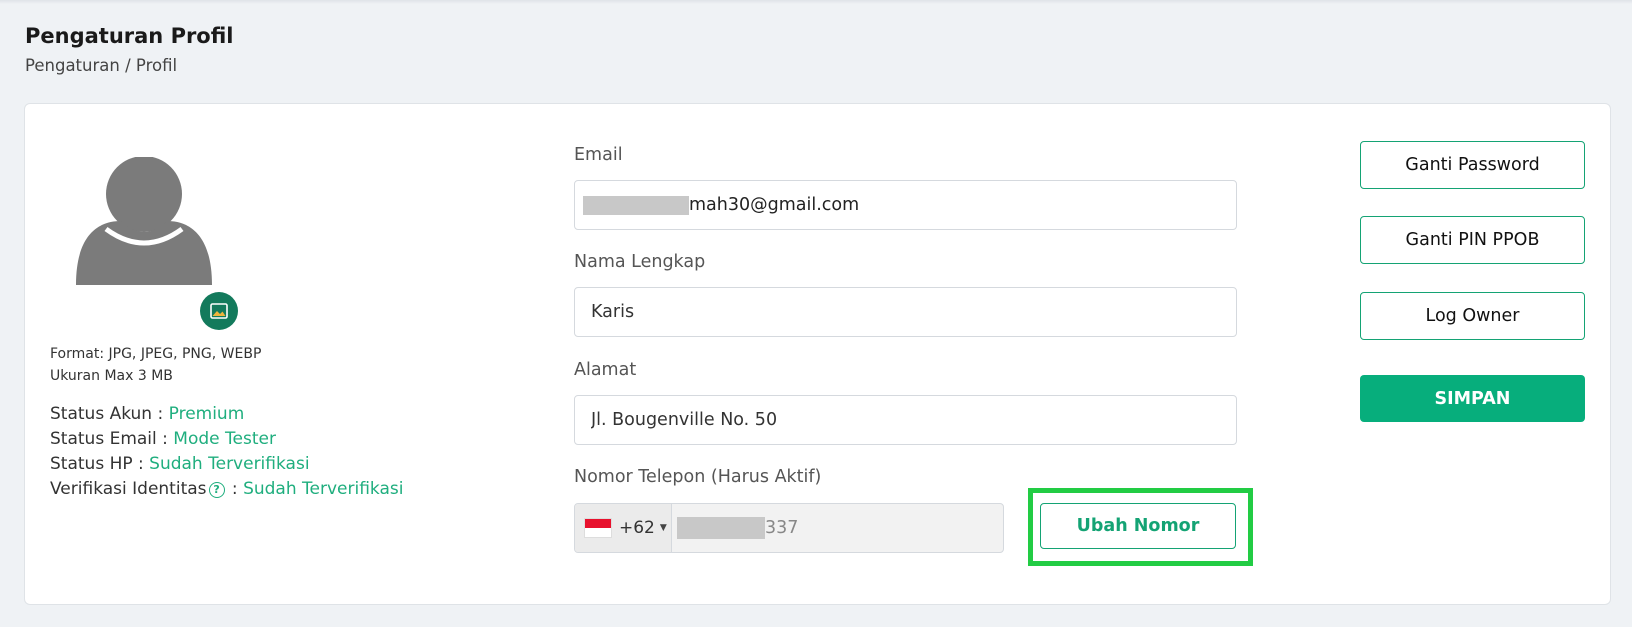 This screenshot has width=1632, height=627. Describe the element at coordinates (905, 420) in the screenshot. I see `address-input` at that location.